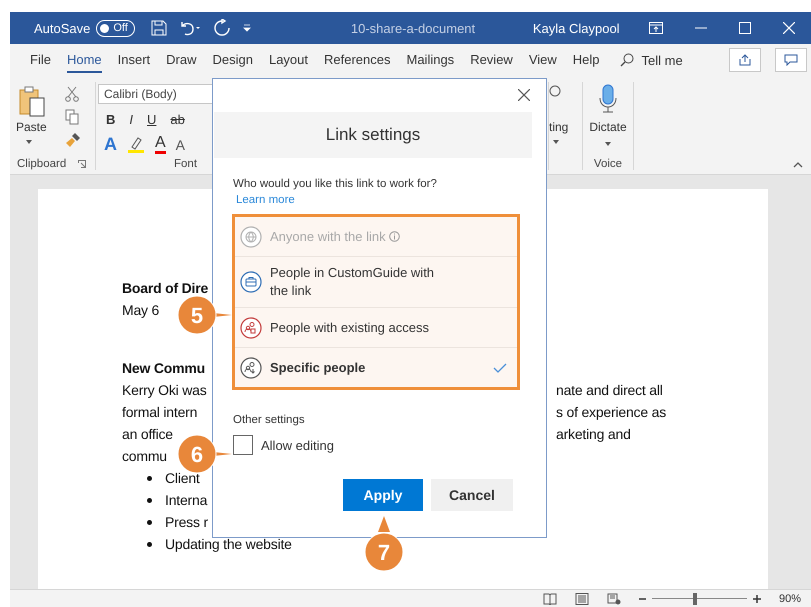 This screenshot has height=607, width=811. What do you see at coordinates (189, 28) in the screenshot?
I see `undo-icon` at bounding box center [189, 28].